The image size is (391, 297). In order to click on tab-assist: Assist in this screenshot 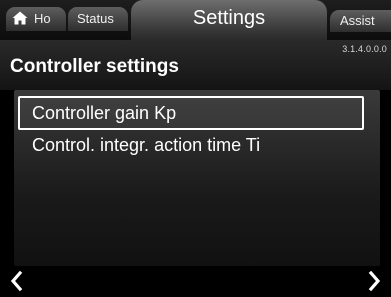, I will do `click(360, 21)`.